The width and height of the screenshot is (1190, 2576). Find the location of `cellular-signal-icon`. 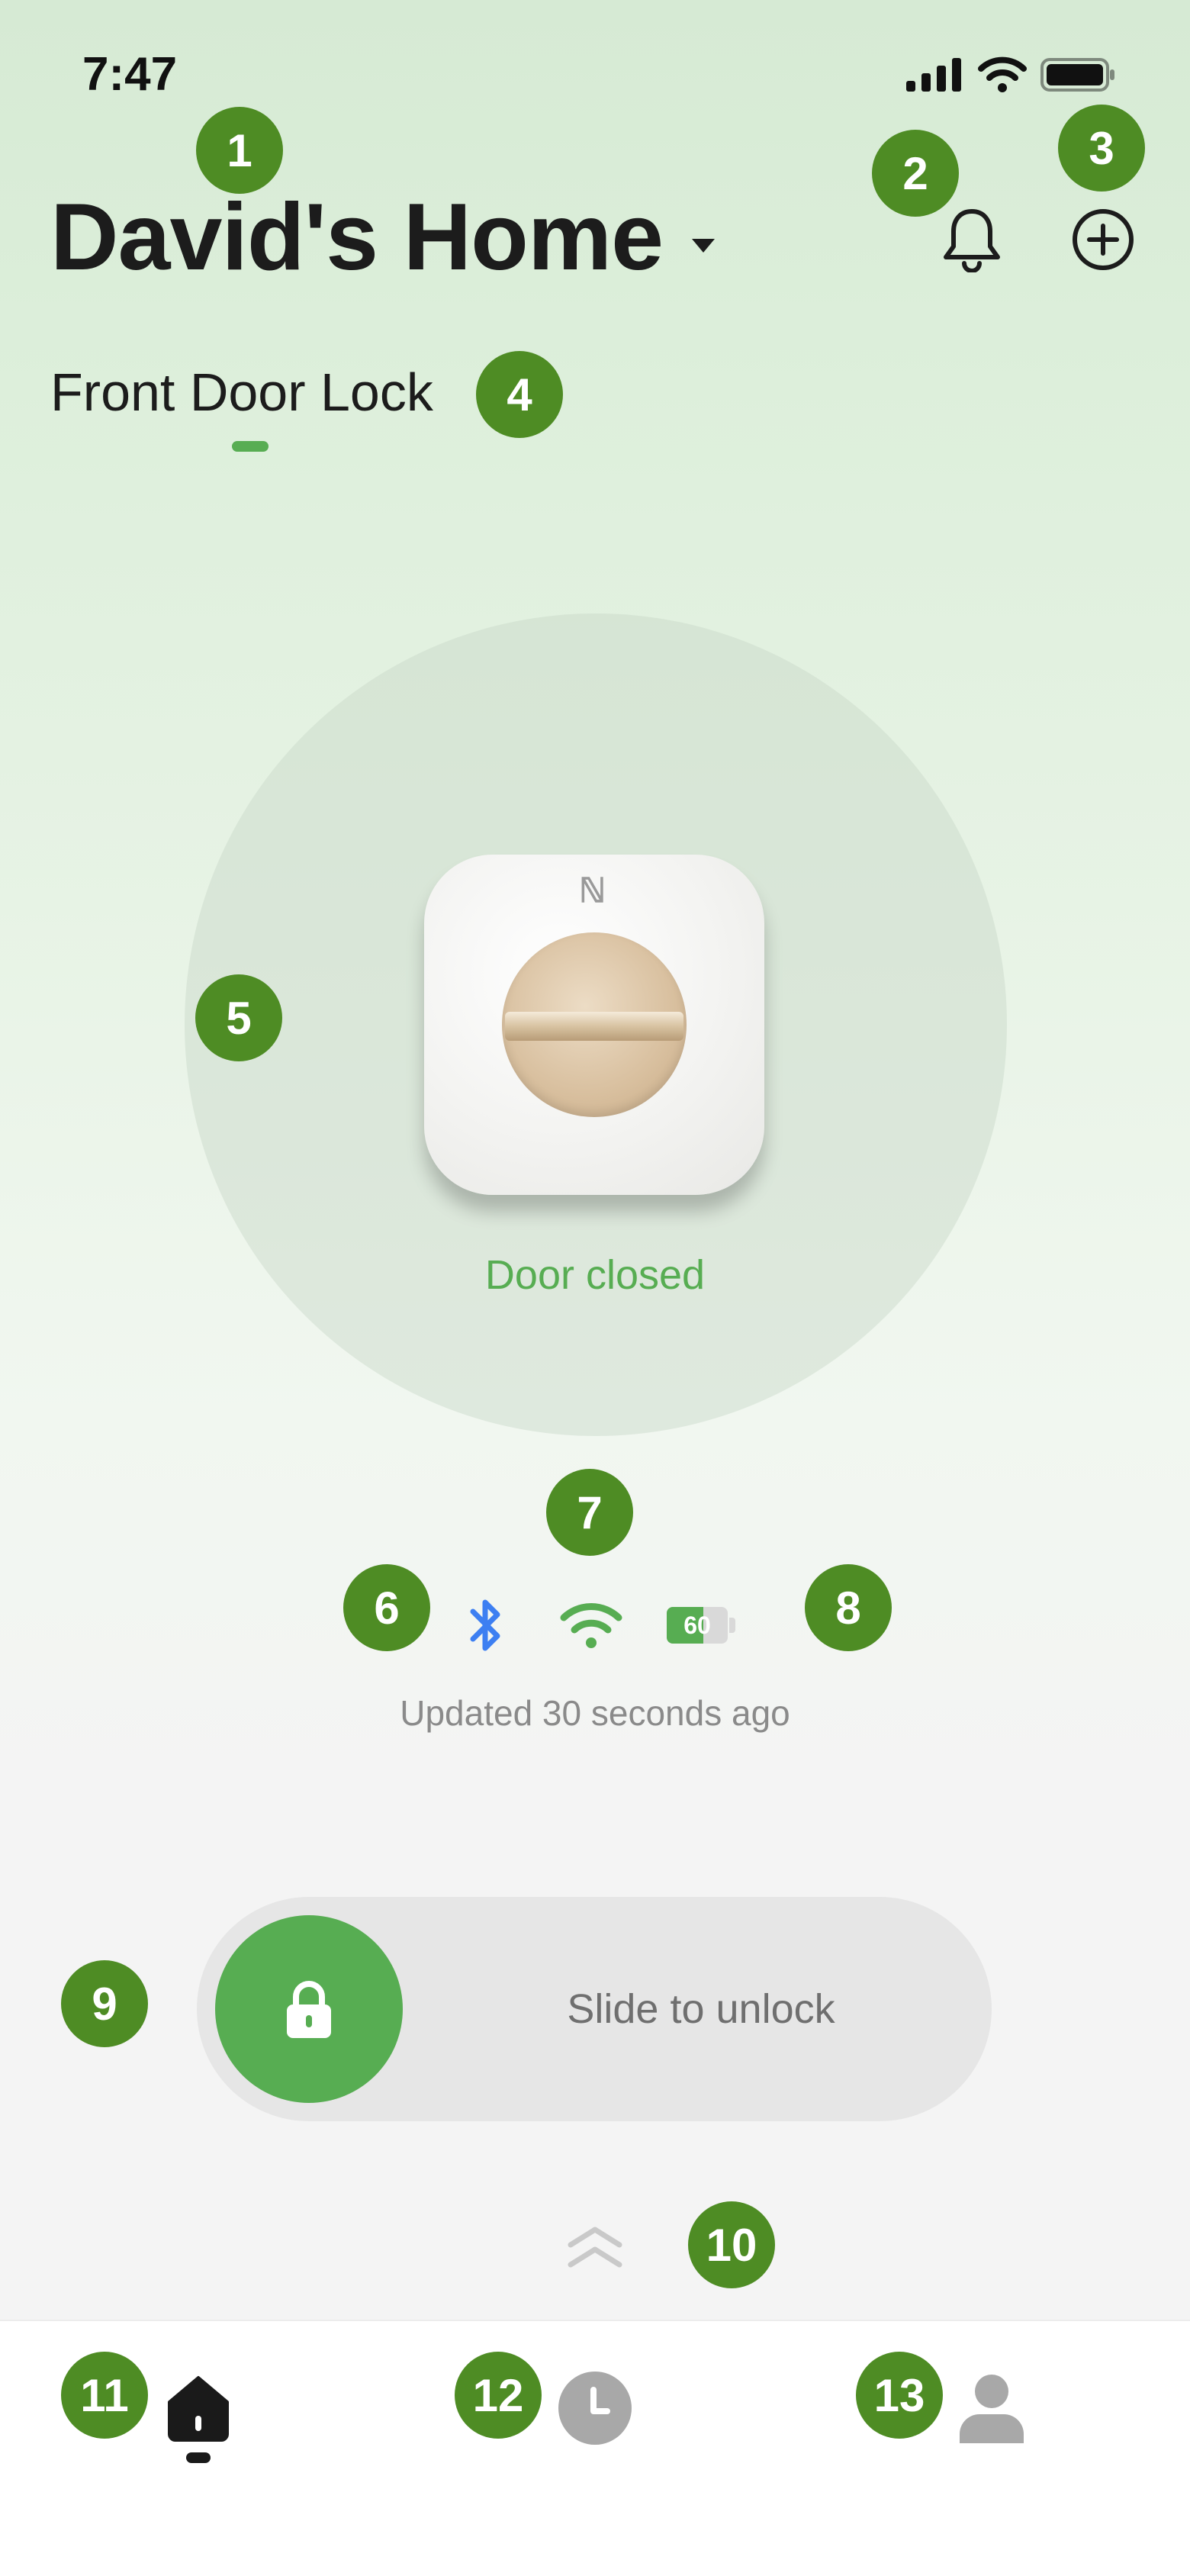

cellular-signal-icon is located at coordinates (933, 75).